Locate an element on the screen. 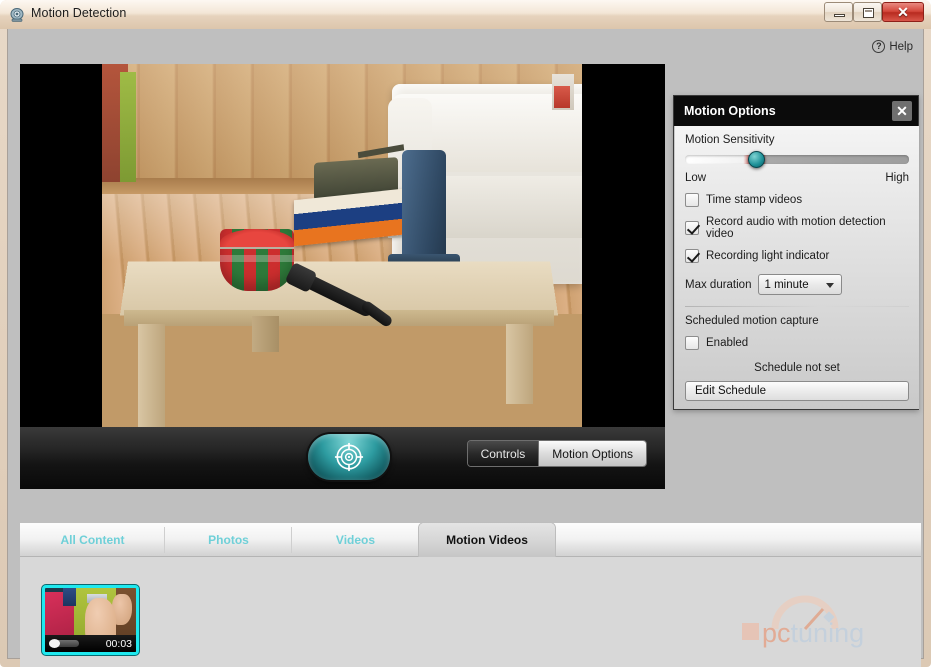 The width and height of the screenshot is (931, 667). recording-light-checkbox is located at coordinates (692, 256).